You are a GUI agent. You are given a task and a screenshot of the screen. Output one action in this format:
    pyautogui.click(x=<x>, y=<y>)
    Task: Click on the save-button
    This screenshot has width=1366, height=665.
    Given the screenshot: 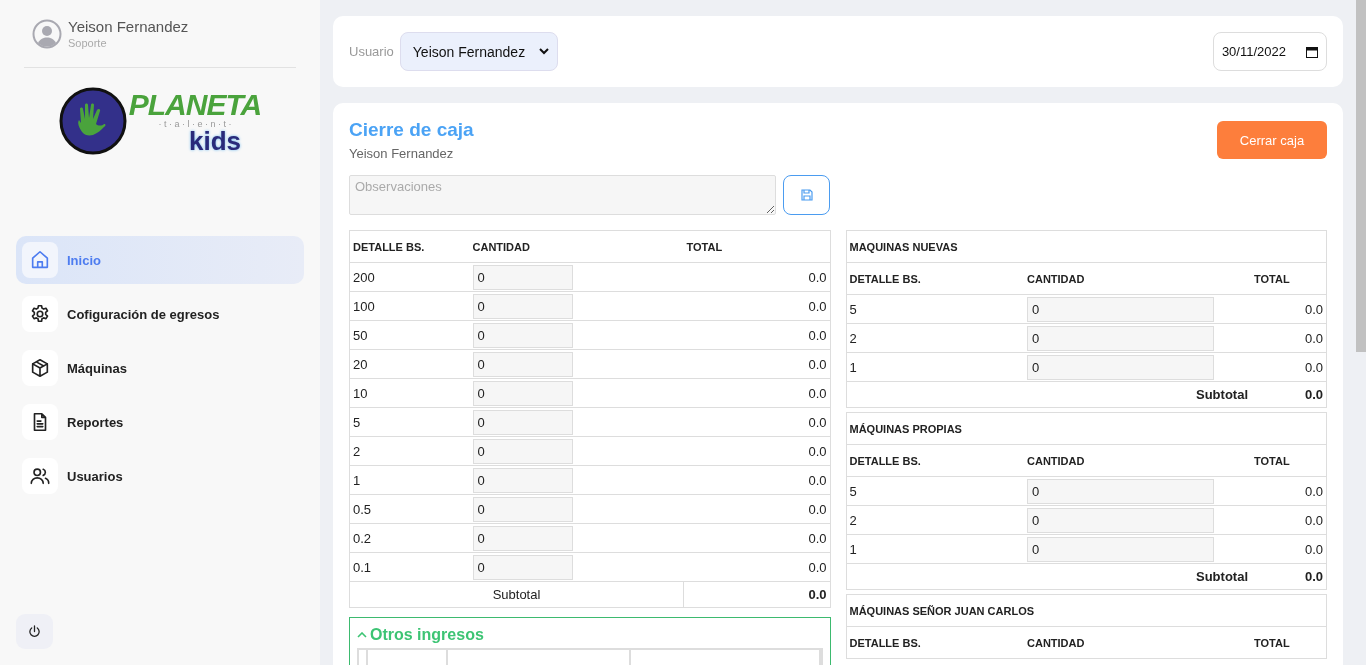 What is the action you would take?
    pyautogui.click(x=806, y=195)
    